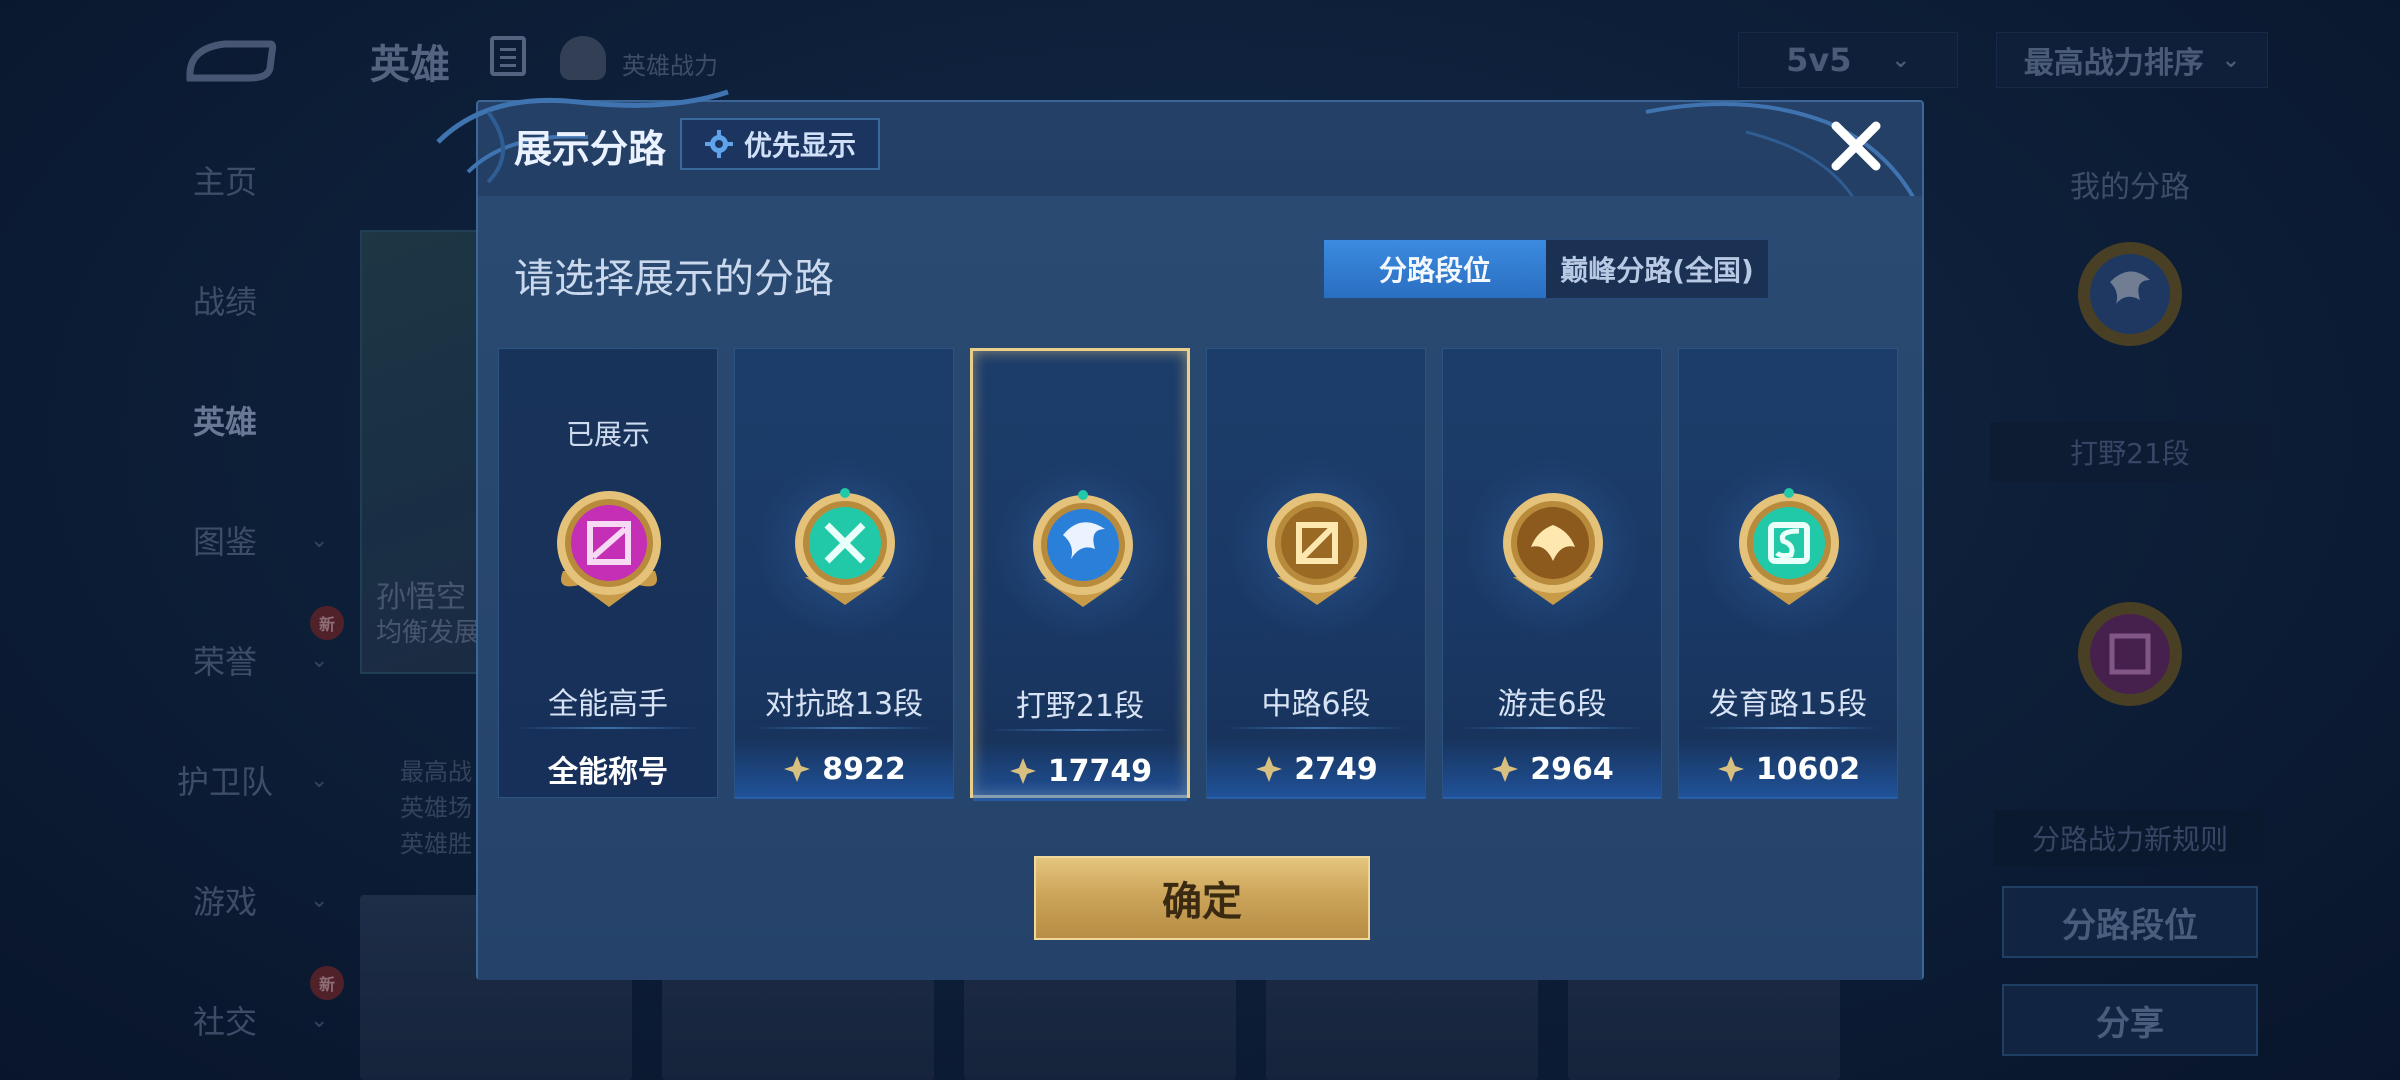  What do you see at coordinates (1808, 769) in the screenshot?
I see `lane-power-value: 10602` at bounding box center [1808, 769].